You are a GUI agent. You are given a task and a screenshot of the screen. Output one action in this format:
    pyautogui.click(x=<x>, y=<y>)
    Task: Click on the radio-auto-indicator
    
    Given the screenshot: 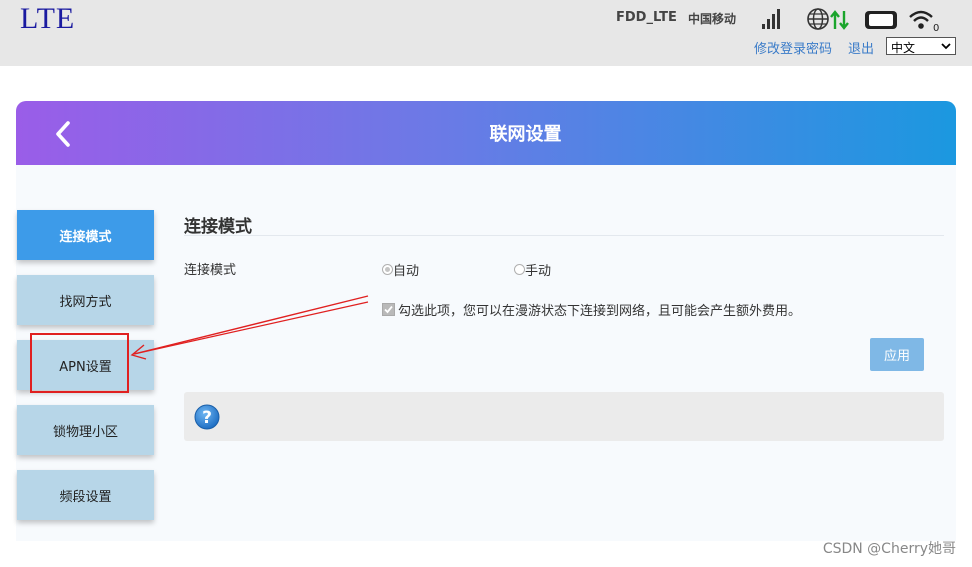 What is the action you would take?
    pyautogui.click(x=387, y=269)
    